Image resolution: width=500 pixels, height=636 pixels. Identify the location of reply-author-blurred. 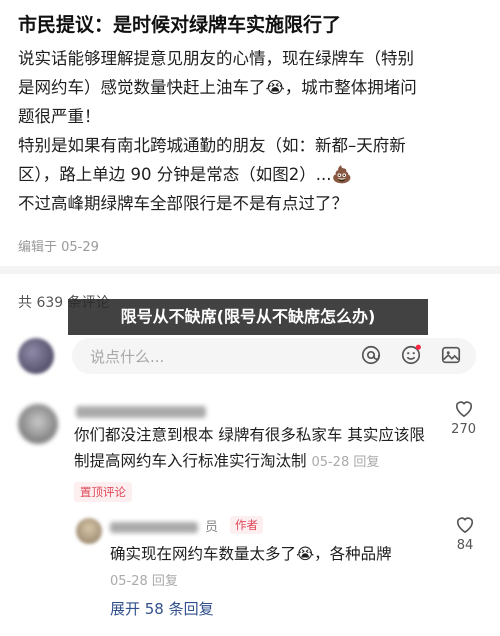
(154, 527).